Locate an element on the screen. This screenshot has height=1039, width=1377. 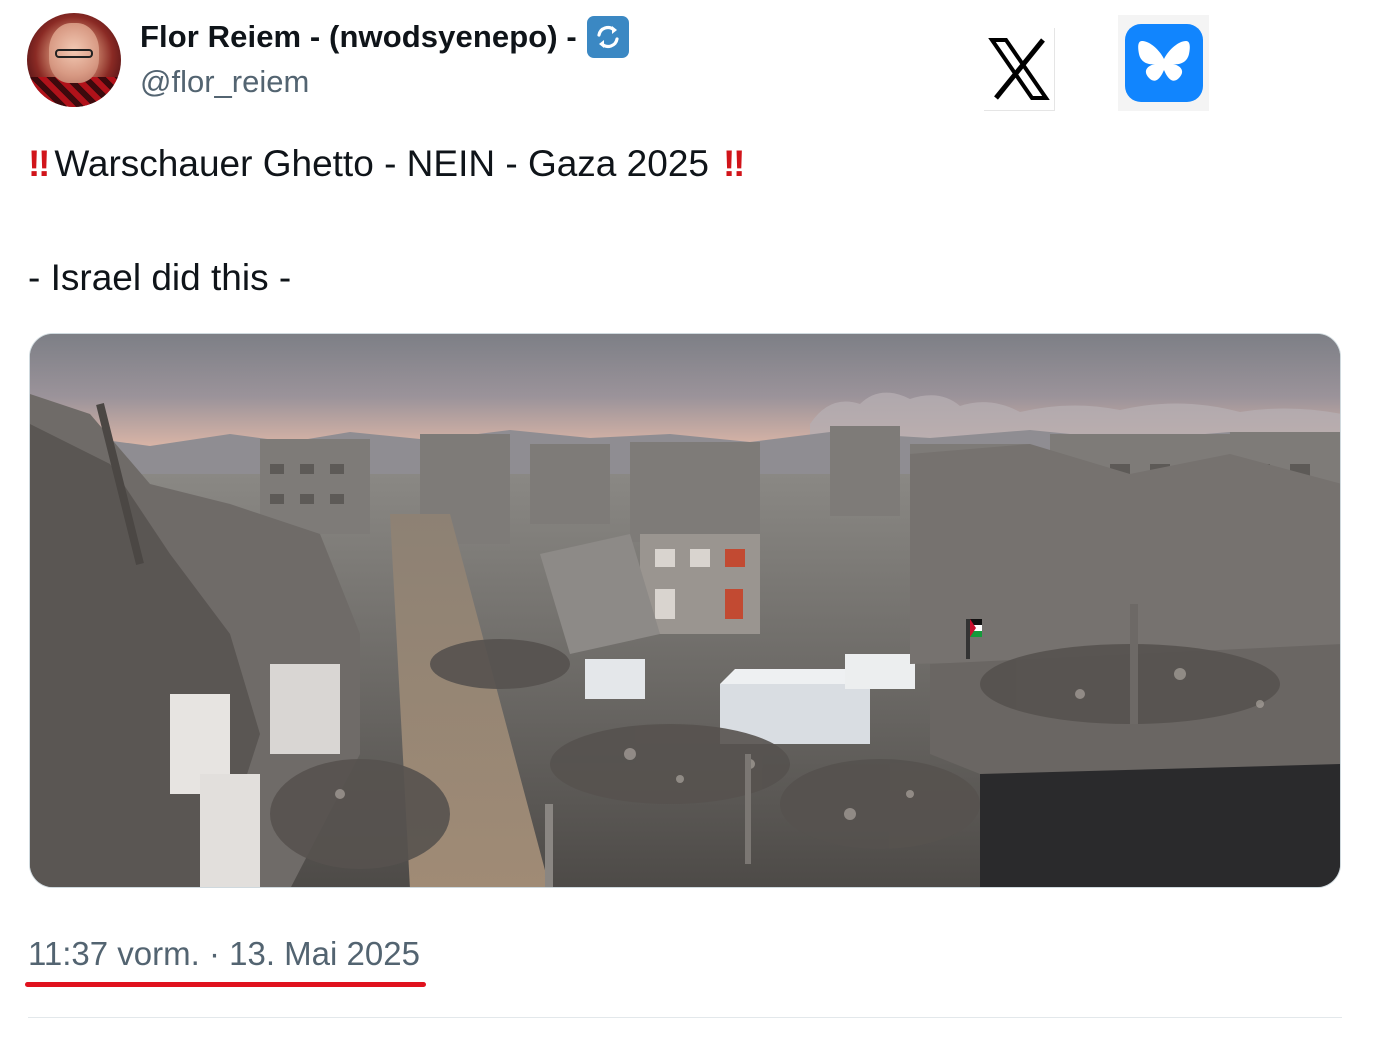
repeat-arrows-icon is located at coordinates (607, 37).